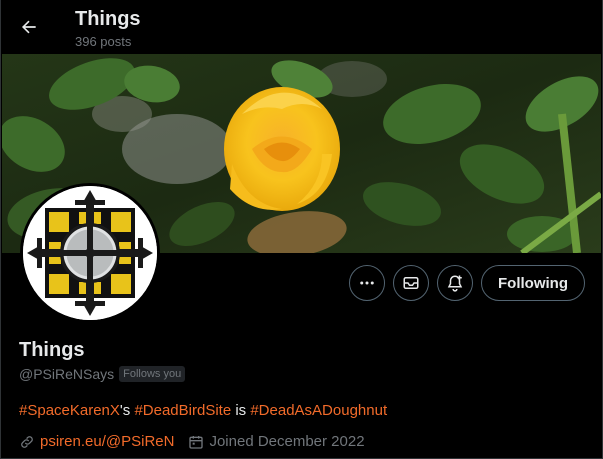 Image resolution: width=603 pixels, height=459 pixels. I want to click on more-horizontal-icon, so click(367, 283).